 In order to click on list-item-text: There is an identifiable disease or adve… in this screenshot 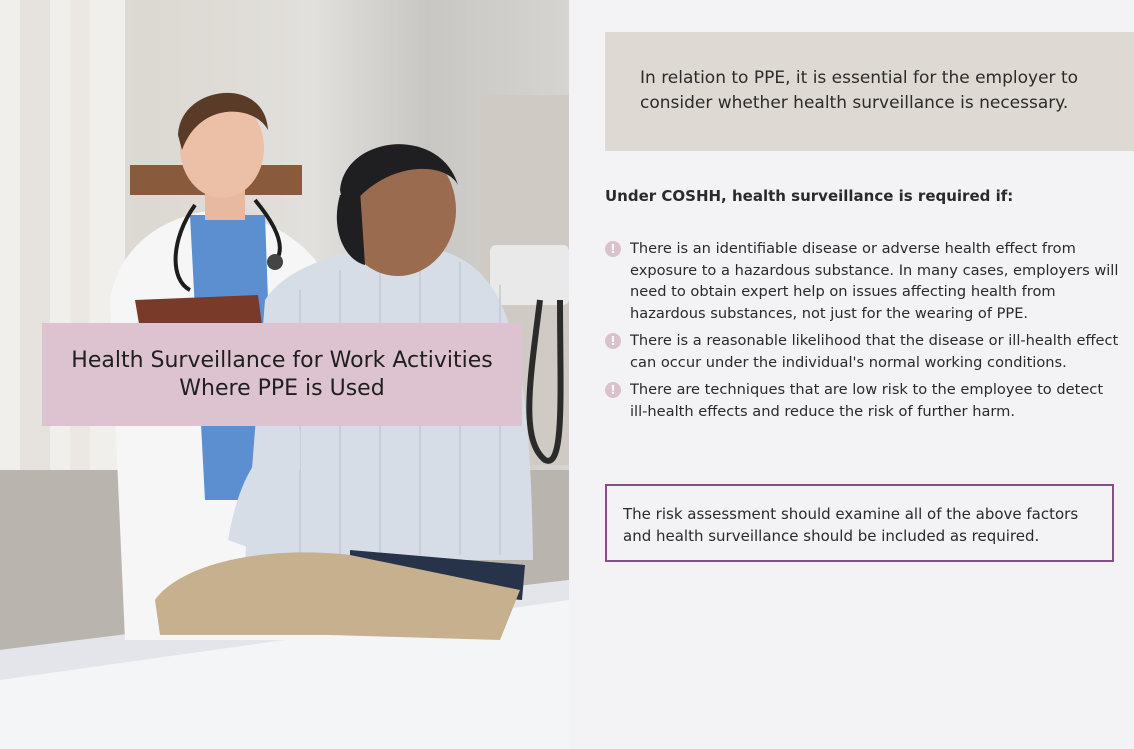, I will do `click(874, 281)`.